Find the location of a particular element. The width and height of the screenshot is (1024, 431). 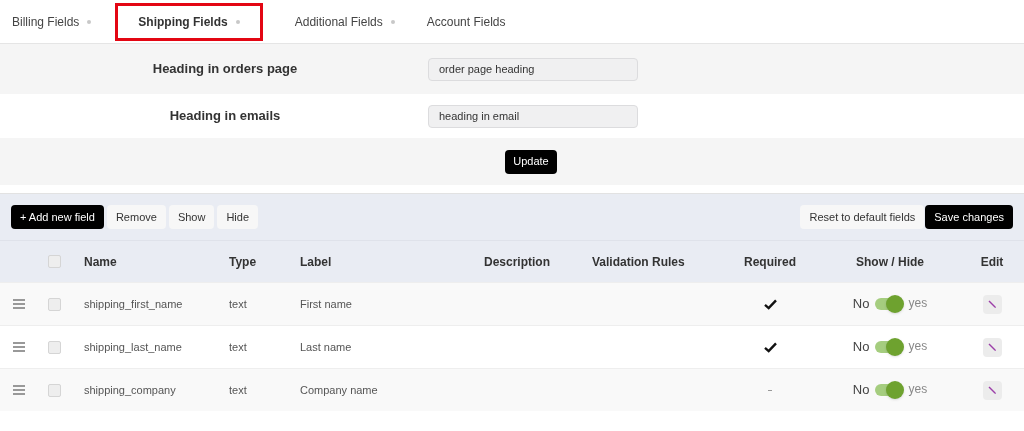

column-header: Description is located at coordinates (517, 261).